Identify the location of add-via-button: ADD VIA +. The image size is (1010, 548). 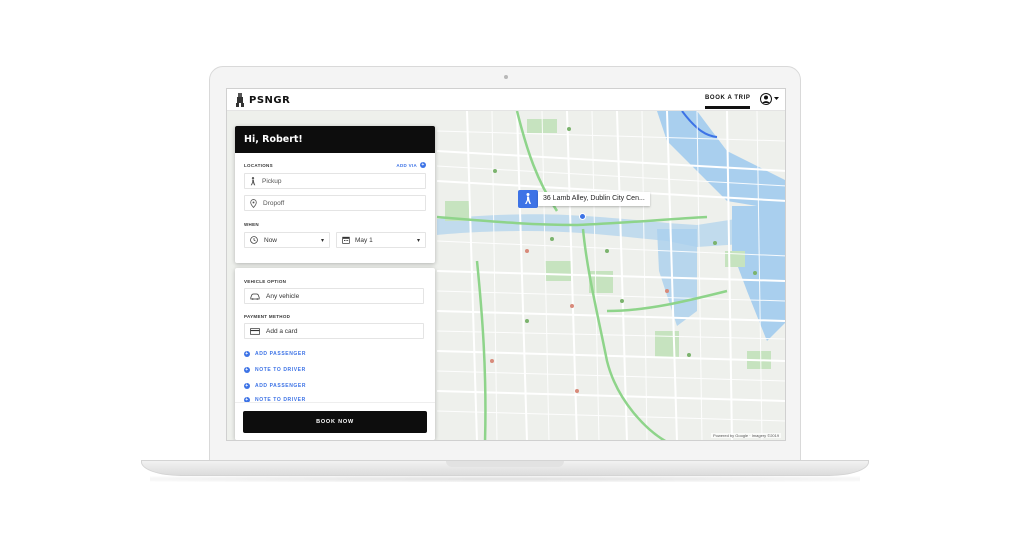
(411, 165).